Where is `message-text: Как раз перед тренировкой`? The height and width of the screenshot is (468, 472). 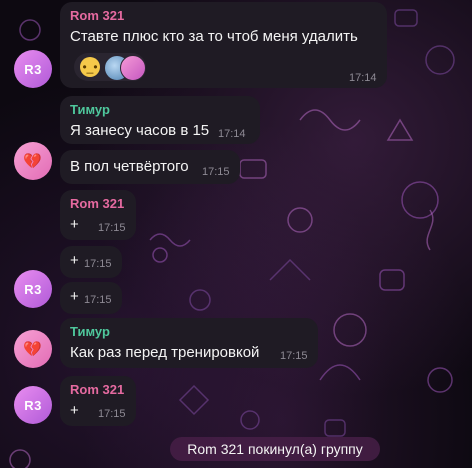 message-text: Как раз перед тренировкой is located at coordinates (165, 352).